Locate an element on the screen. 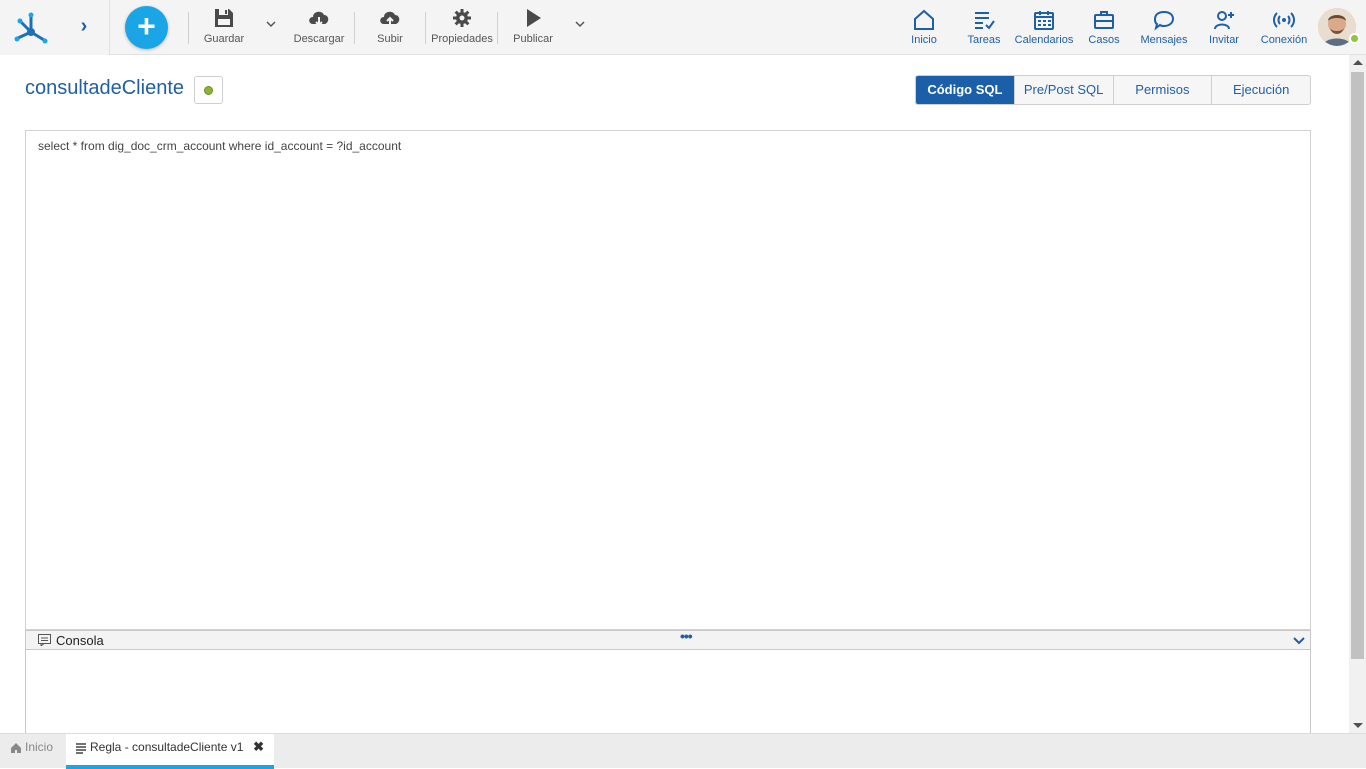 Image resolution: width=1366 pixels, height=769 pixels. tab-pre-post-sql: Pre/Post SQL is located at coordinates (1063, 90).